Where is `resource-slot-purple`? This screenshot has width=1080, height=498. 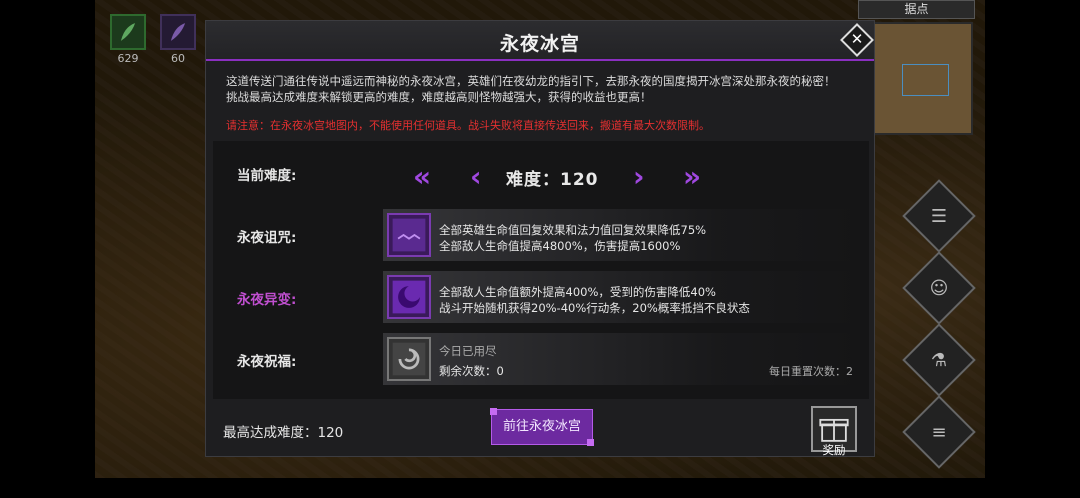 resource-slot-purple is located at coordinates (178, 32).